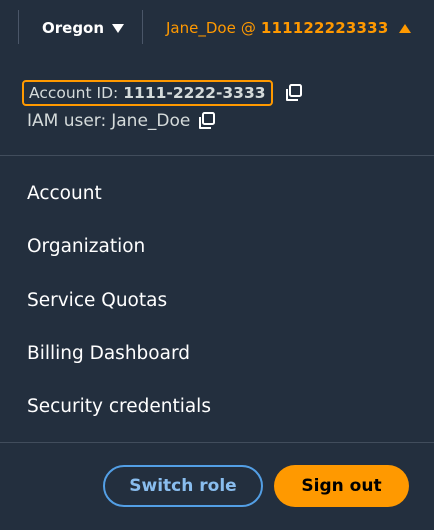  I want to click on menu-item-security-credentials: Security credentials, so click(217, 406).